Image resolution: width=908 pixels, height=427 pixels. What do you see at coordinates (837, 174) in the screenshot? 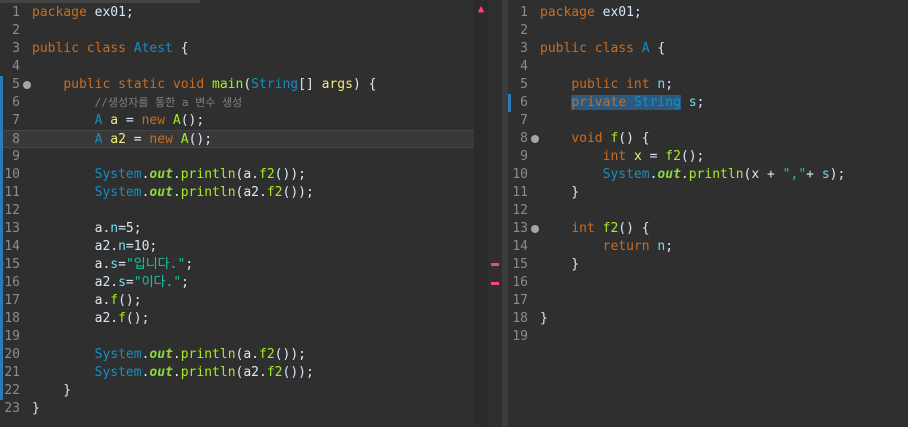
I see `code-token: );` at bounding box center [837, 174].